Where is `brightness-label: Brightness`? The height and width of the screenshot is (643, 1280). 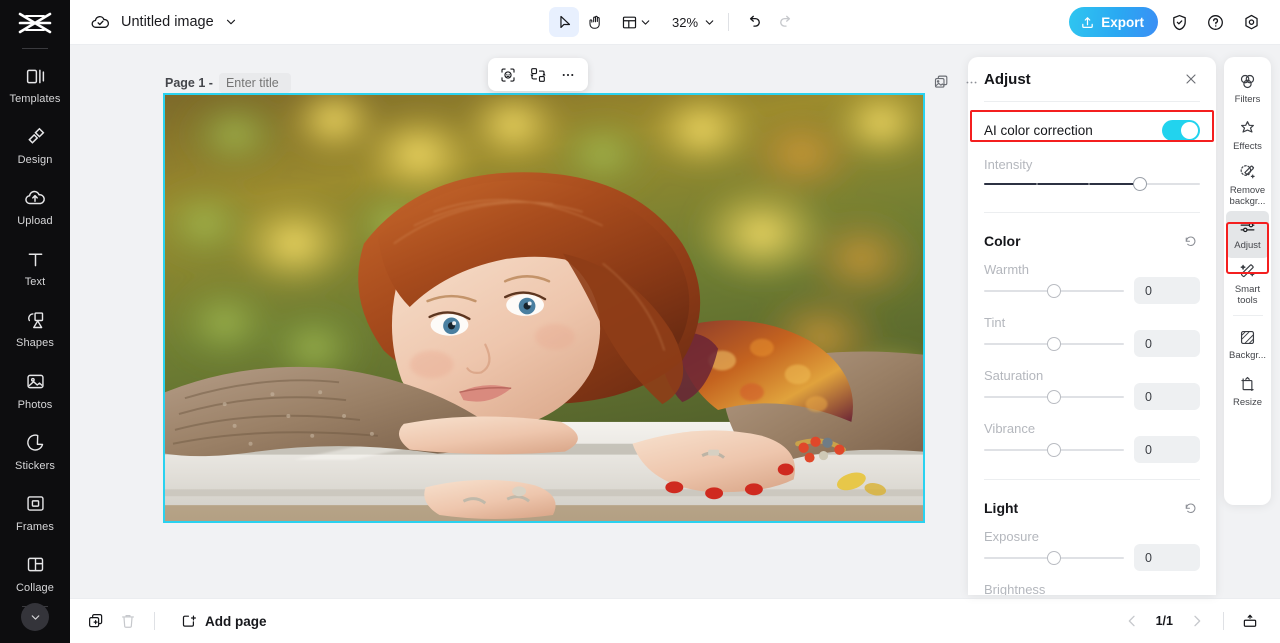
brightness-label: Brightness is located at coordinates (1015, 588).